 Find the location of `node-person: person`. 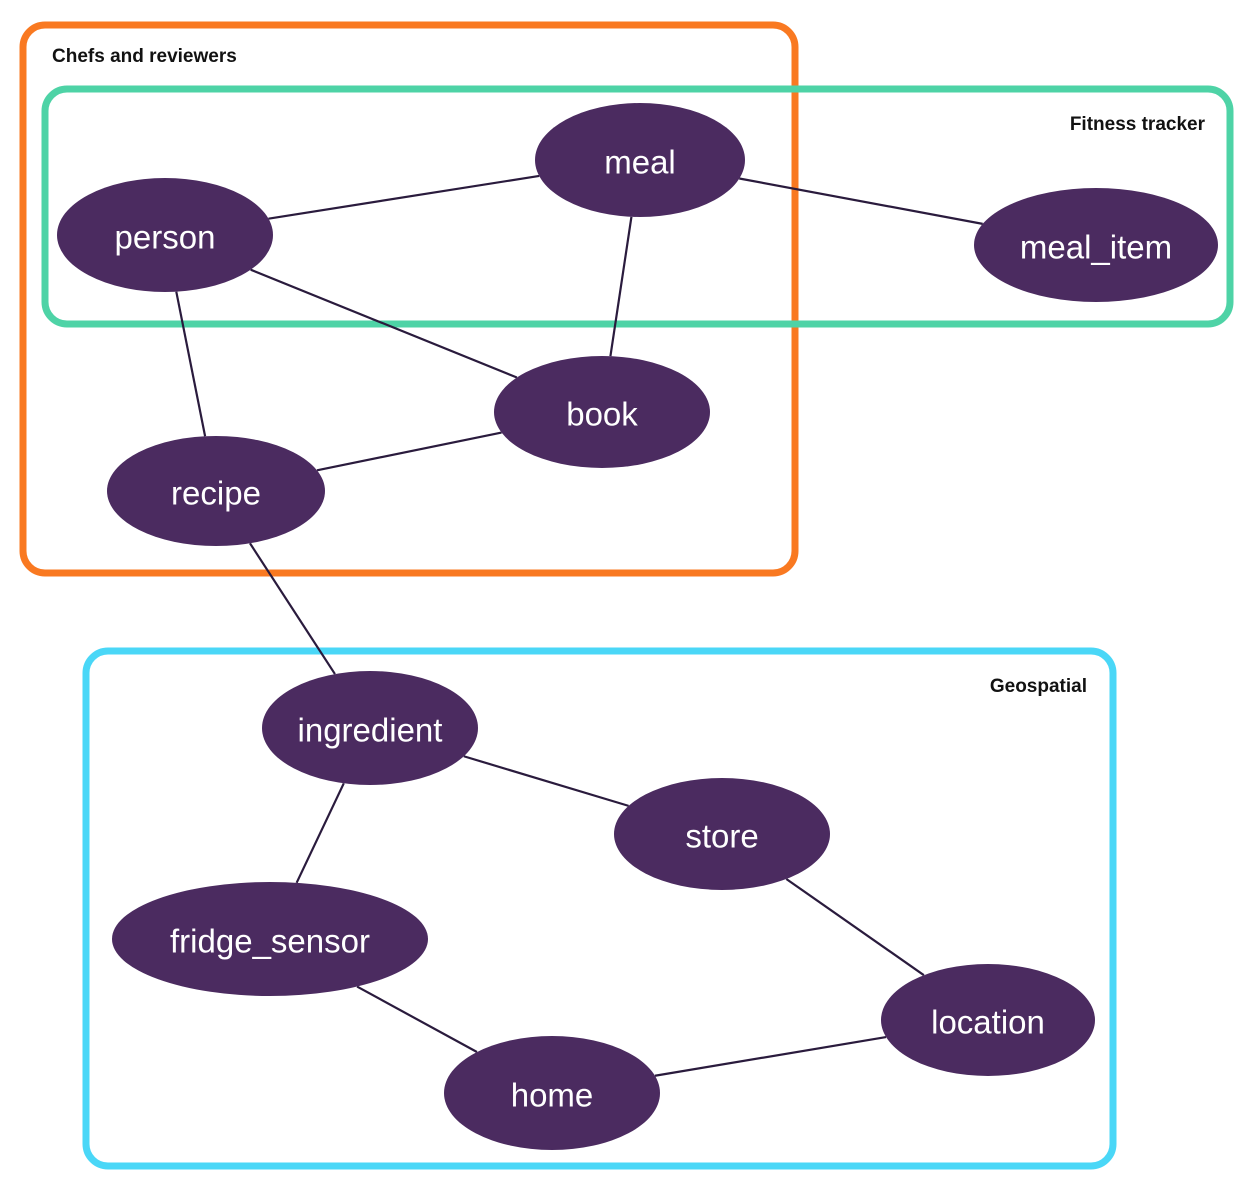

node-person: person is located at coordinates (165, 235).